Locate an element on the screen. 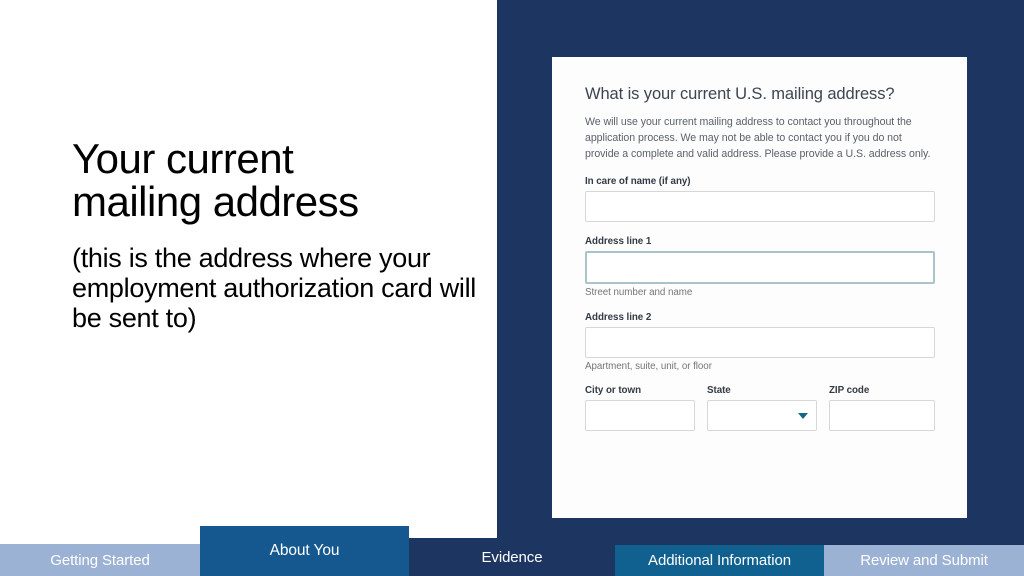  slide-headline: Your current mailing address is located at coordinates (215, 180).